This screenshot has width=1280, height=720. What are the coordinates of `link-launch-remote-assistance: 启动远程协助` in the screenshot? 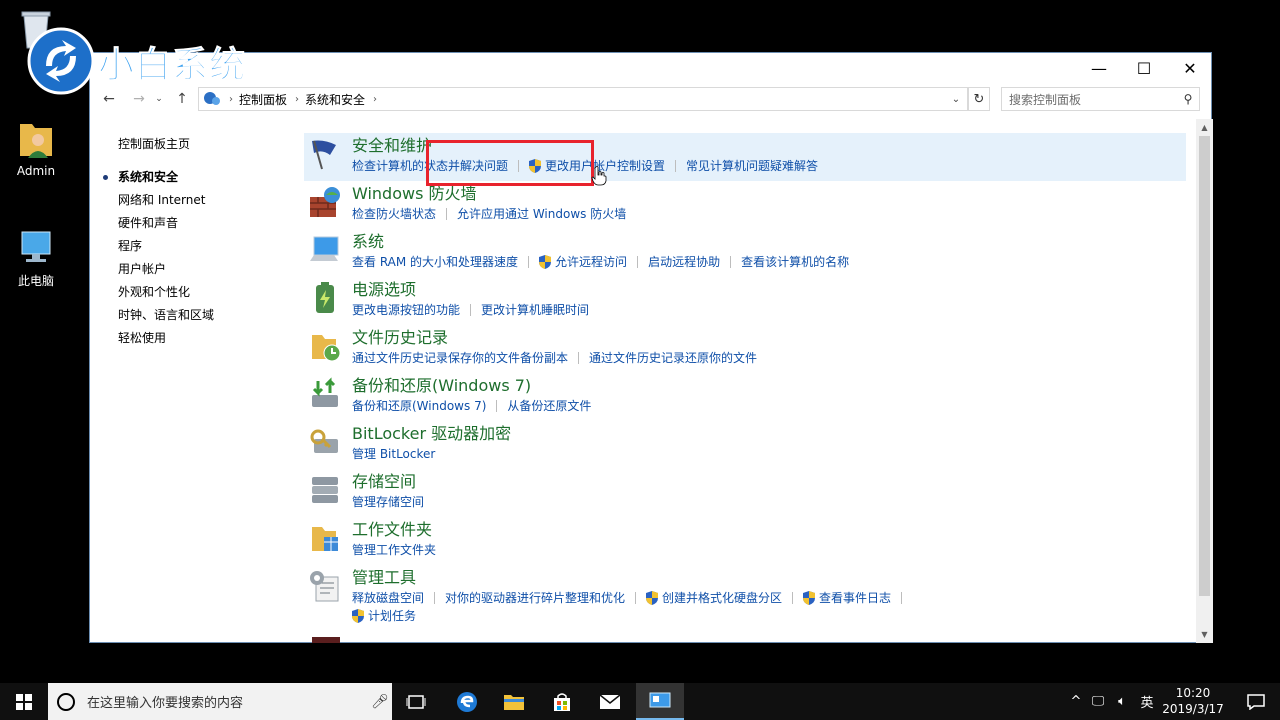 It's located at (684, 262).